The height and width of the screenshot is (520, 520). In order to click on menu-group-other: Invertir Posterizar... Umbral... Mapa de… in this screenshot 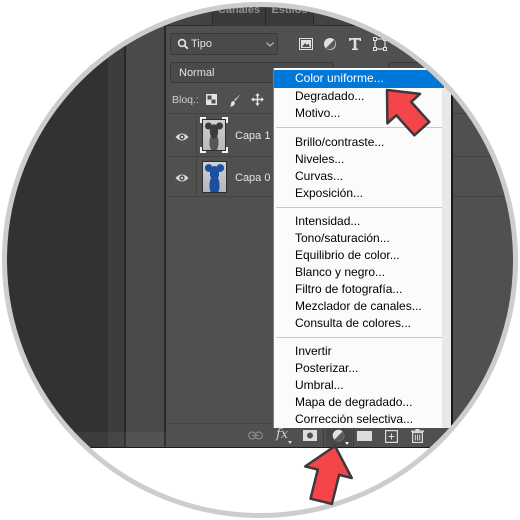, I will do `click(359, 385)`.